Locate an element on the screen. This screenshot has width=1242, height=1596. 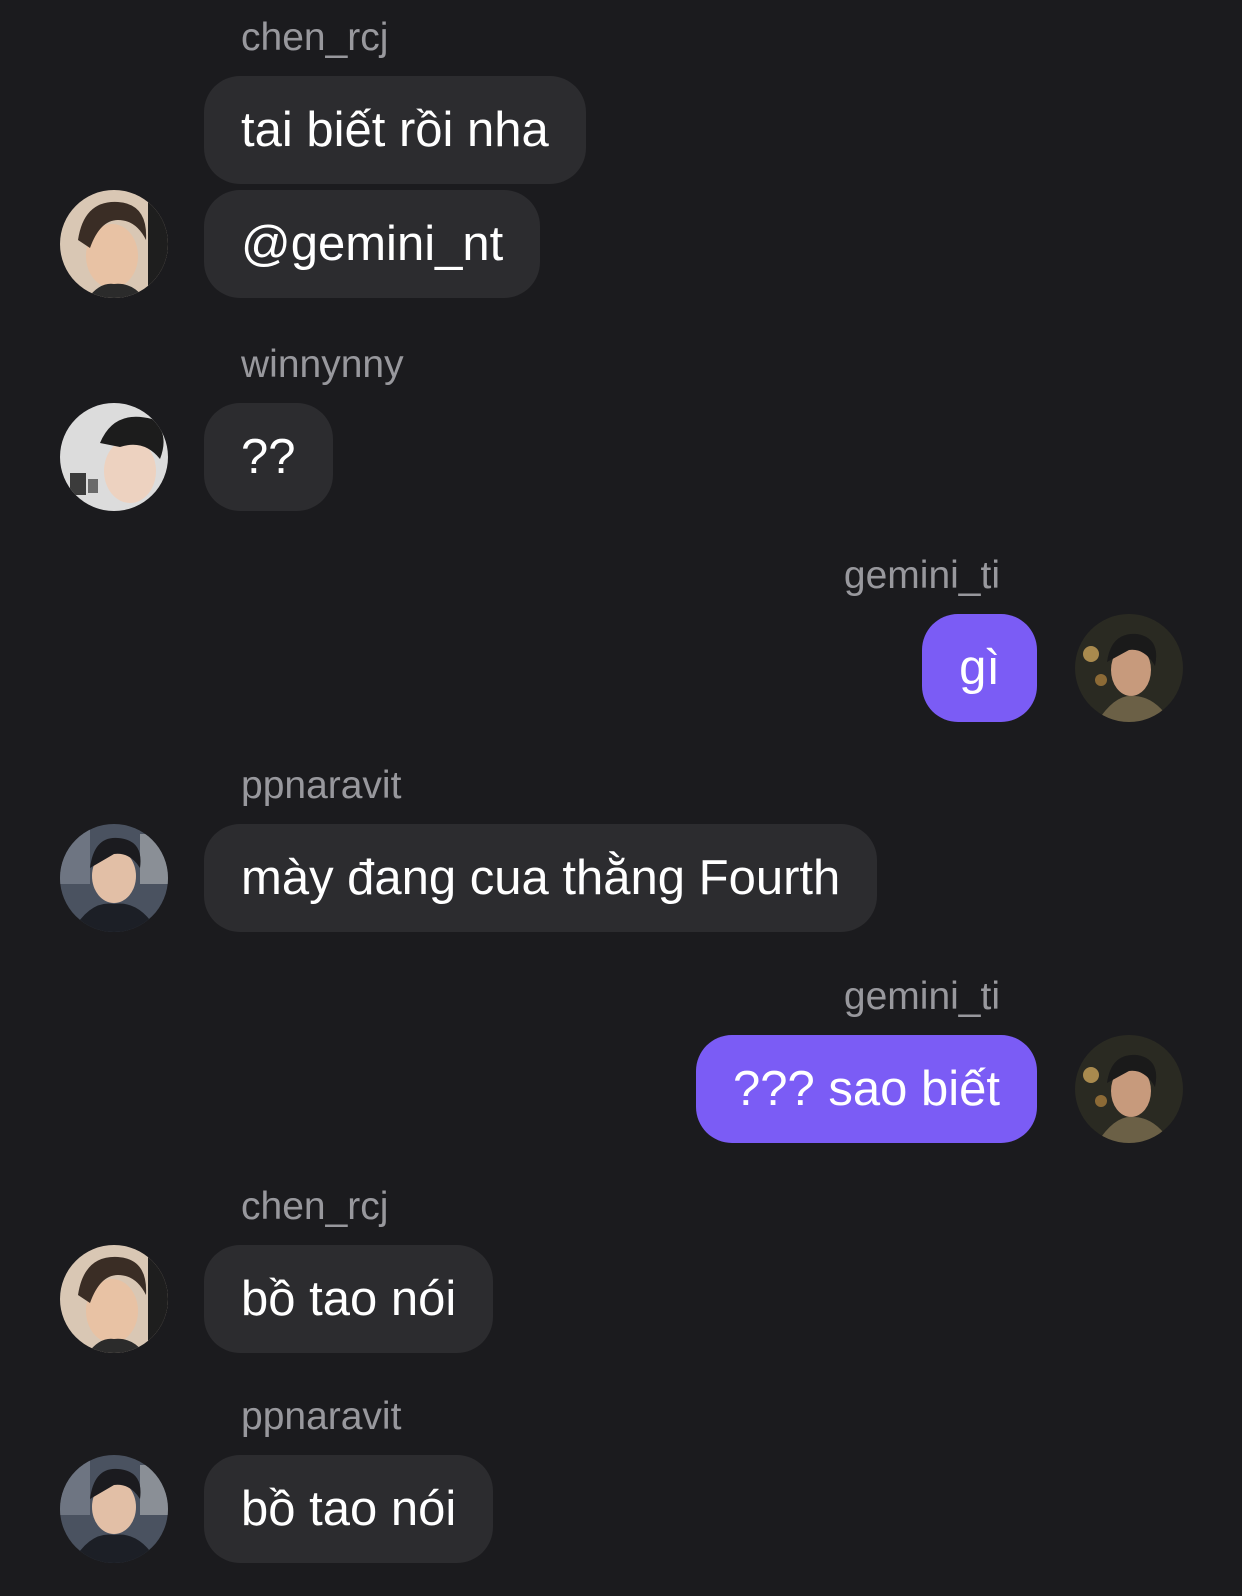
message-text: mày đang cua thằng Fourth is located at coordinates (541, 878).